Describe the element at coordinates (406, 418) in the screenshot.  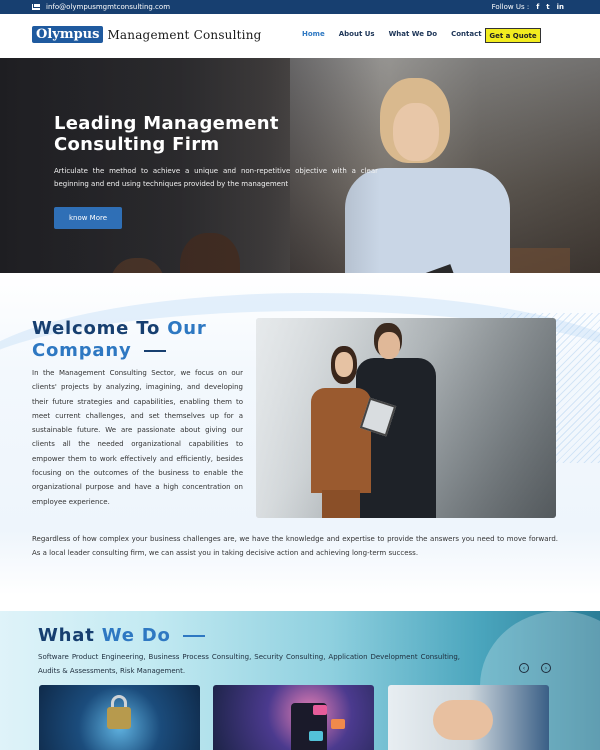
I see `business-people-photo` at that location.